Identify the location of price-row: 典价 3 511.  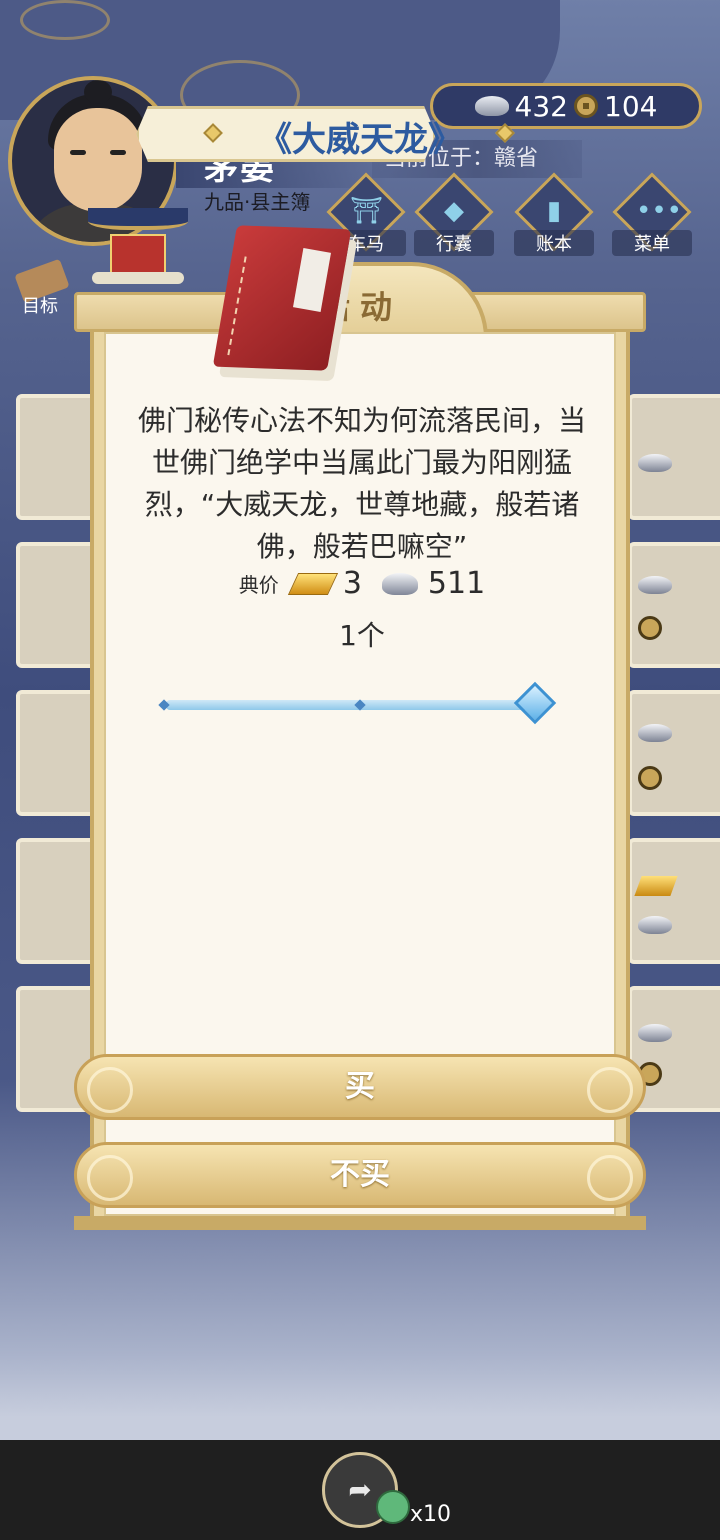
(362, 583).